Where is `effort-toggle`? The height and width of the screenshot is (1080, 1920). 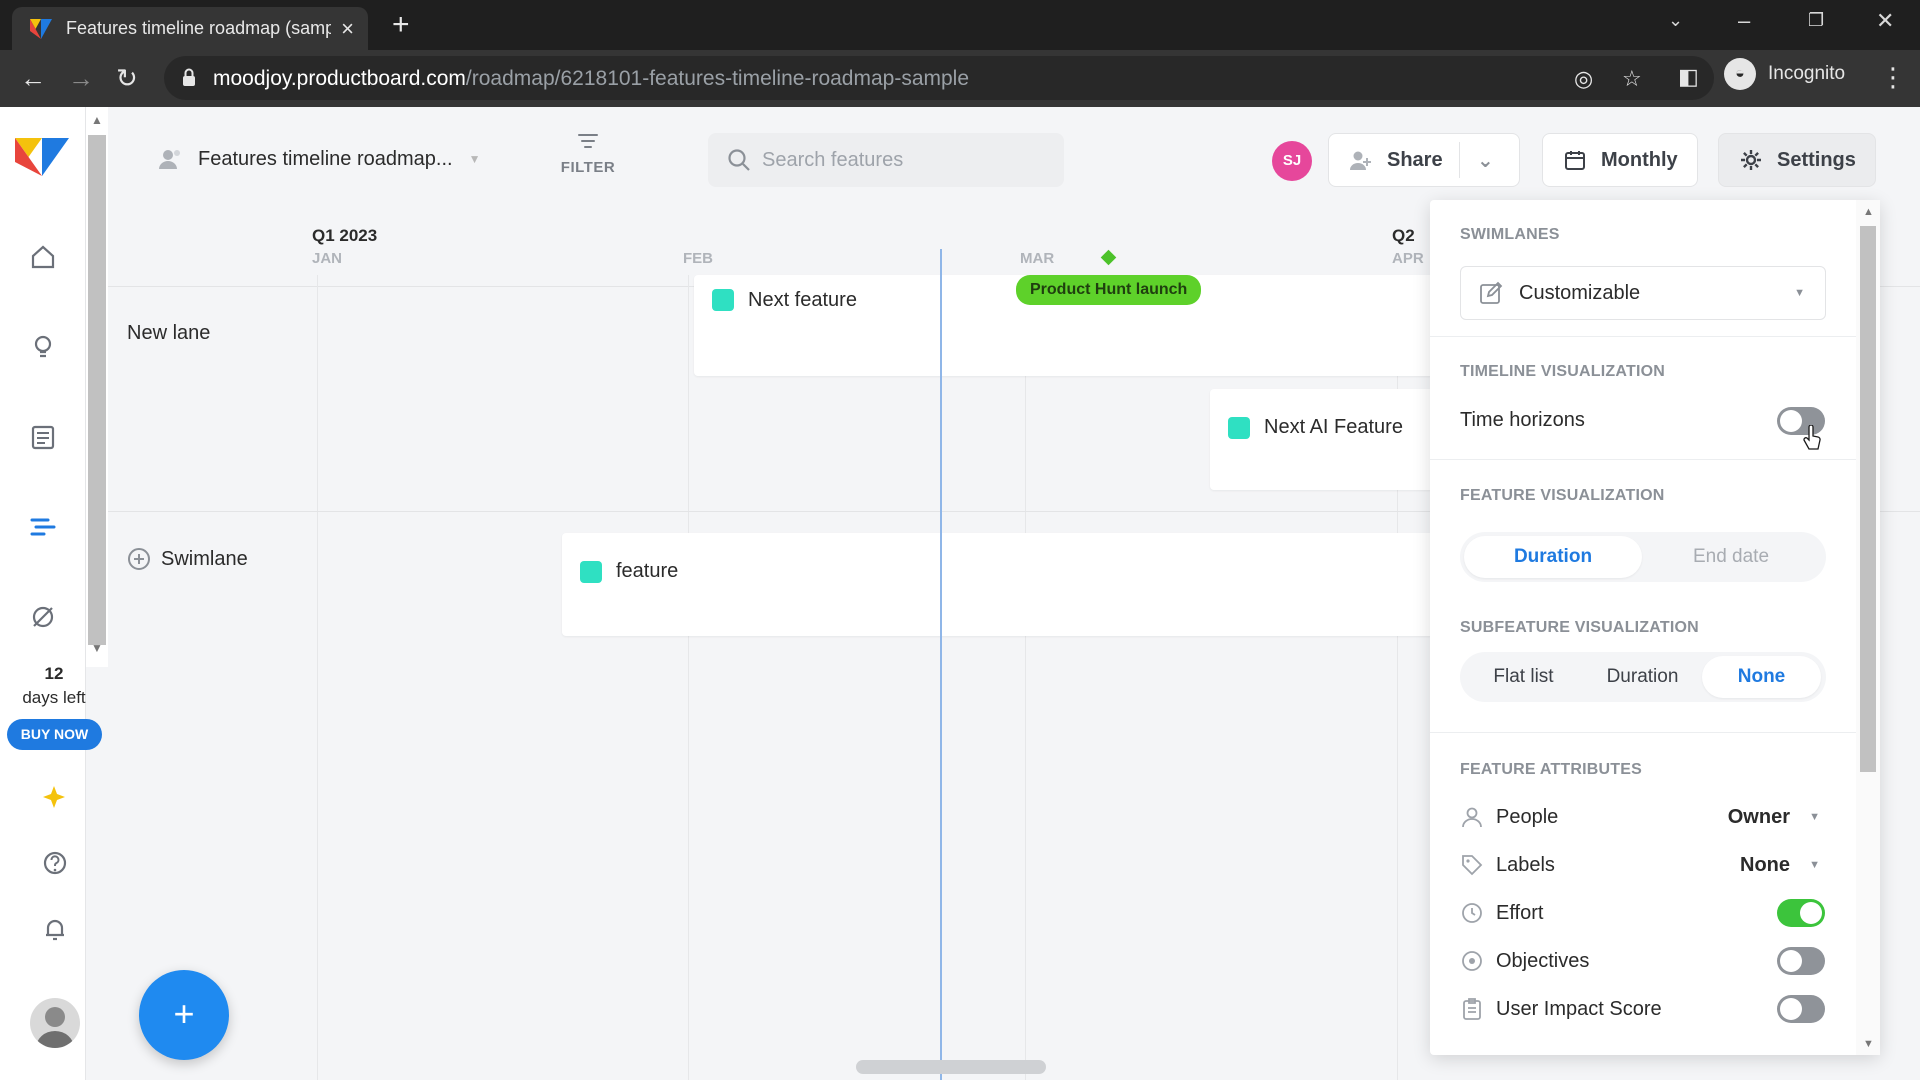
effort-toggle is located at coordinates (1801, 913).